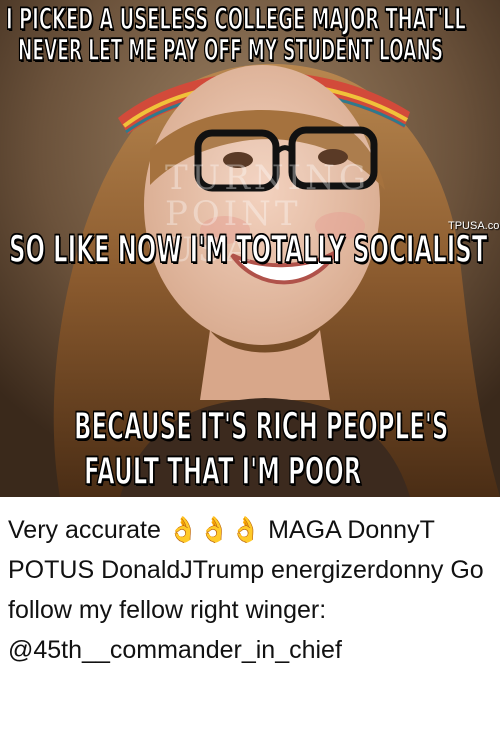  I want to click on meme-middle-line: SO LIKE NOW I'M TOTALLY SOCIALIST, so click(248, 249).